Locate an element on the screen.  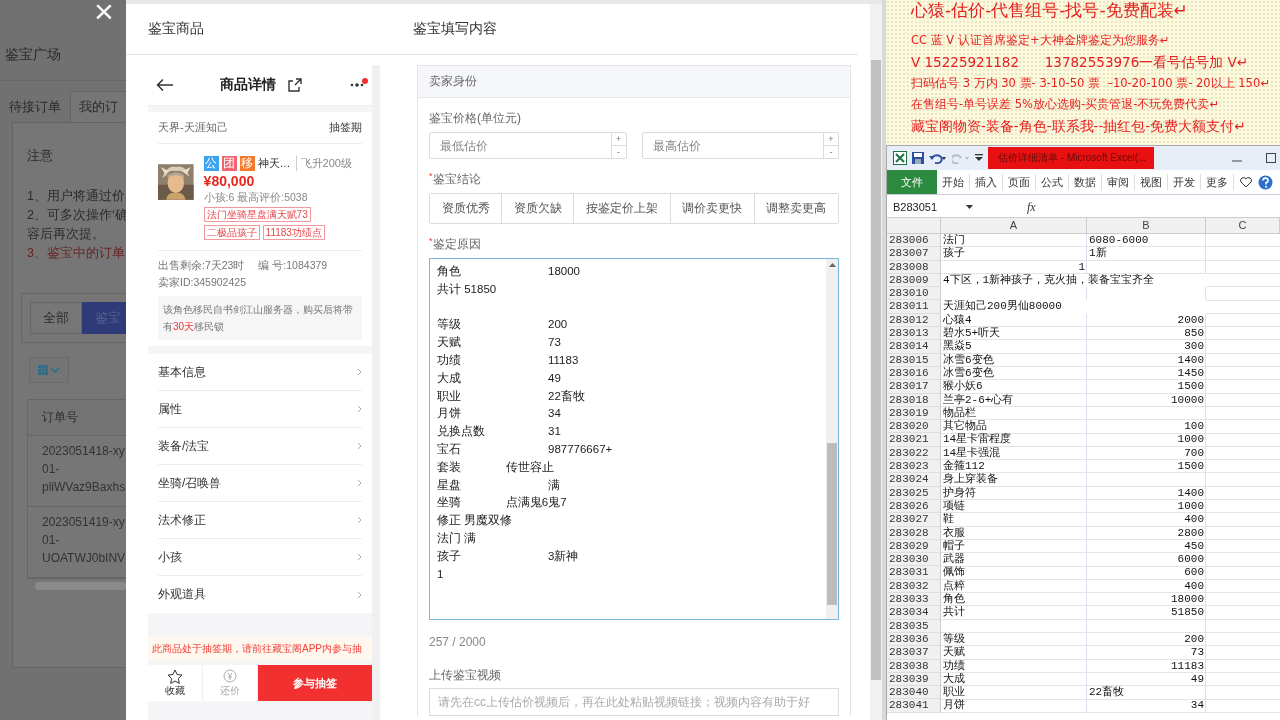
save-icon is located at coordinates (918, 158).